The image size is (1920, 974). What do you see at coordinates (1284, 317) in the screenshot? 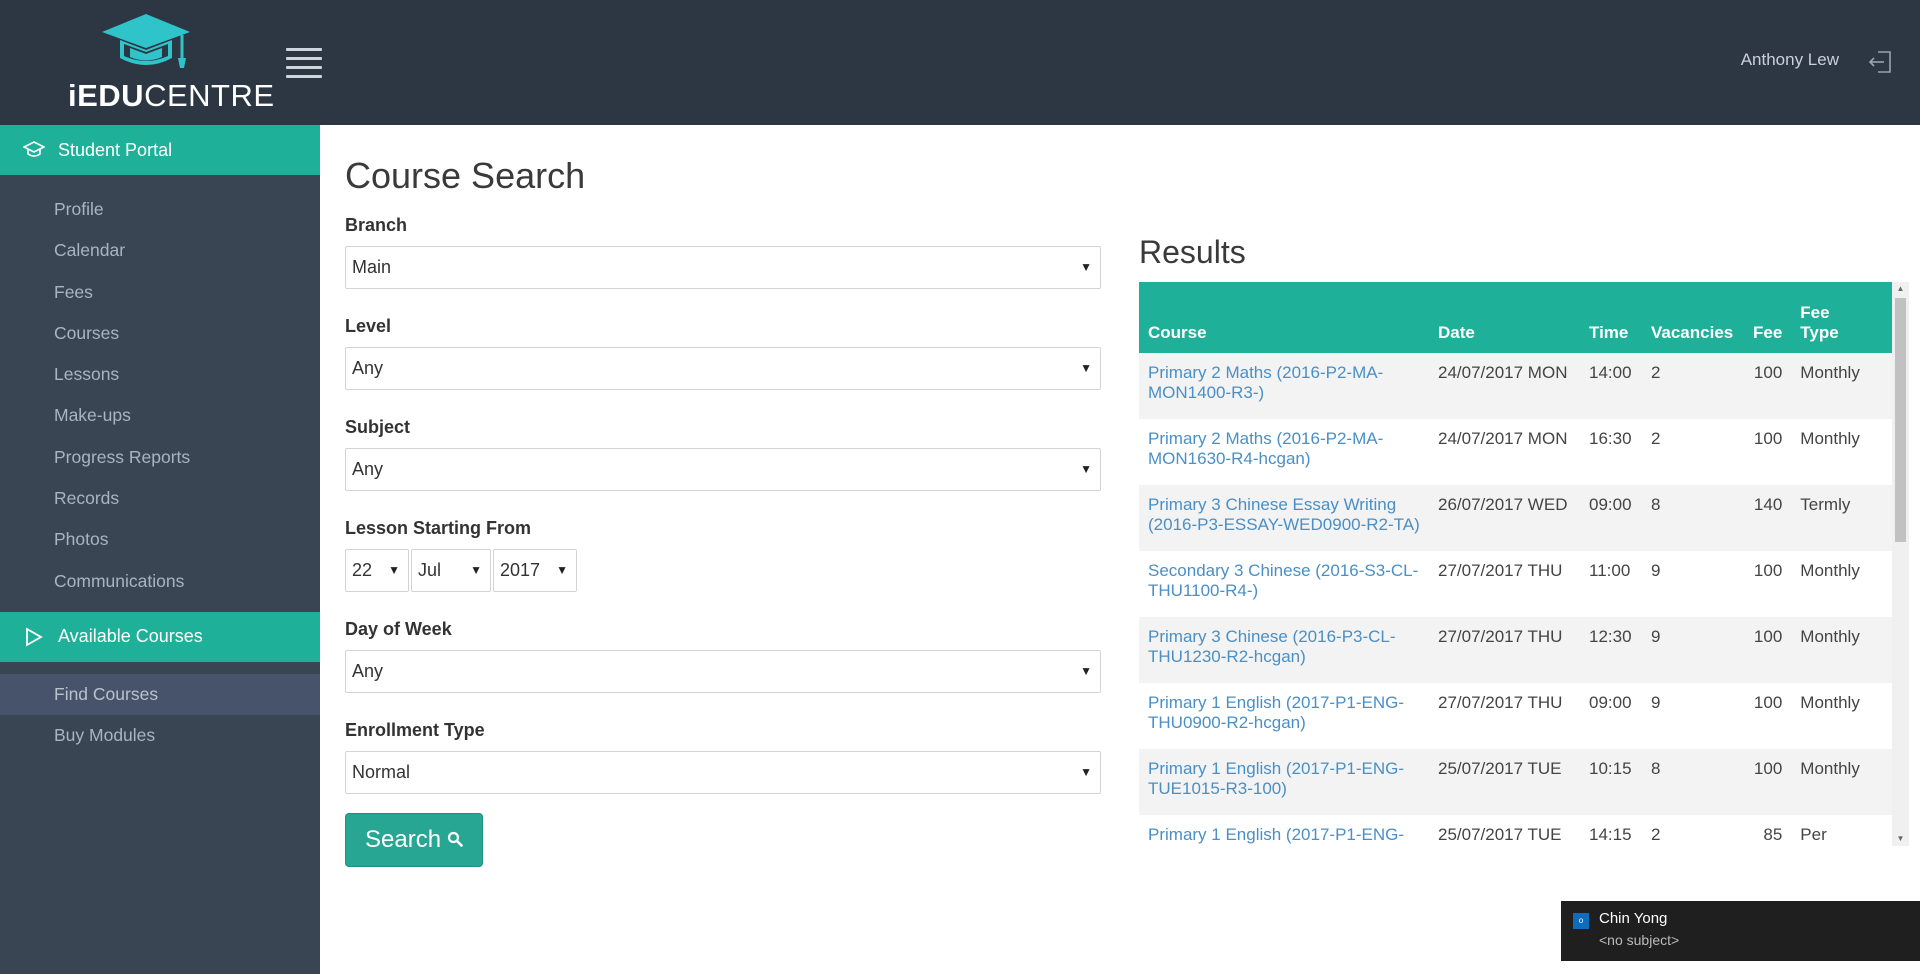
I see `column-header-course: Course` at bounding box center [1284, 317].